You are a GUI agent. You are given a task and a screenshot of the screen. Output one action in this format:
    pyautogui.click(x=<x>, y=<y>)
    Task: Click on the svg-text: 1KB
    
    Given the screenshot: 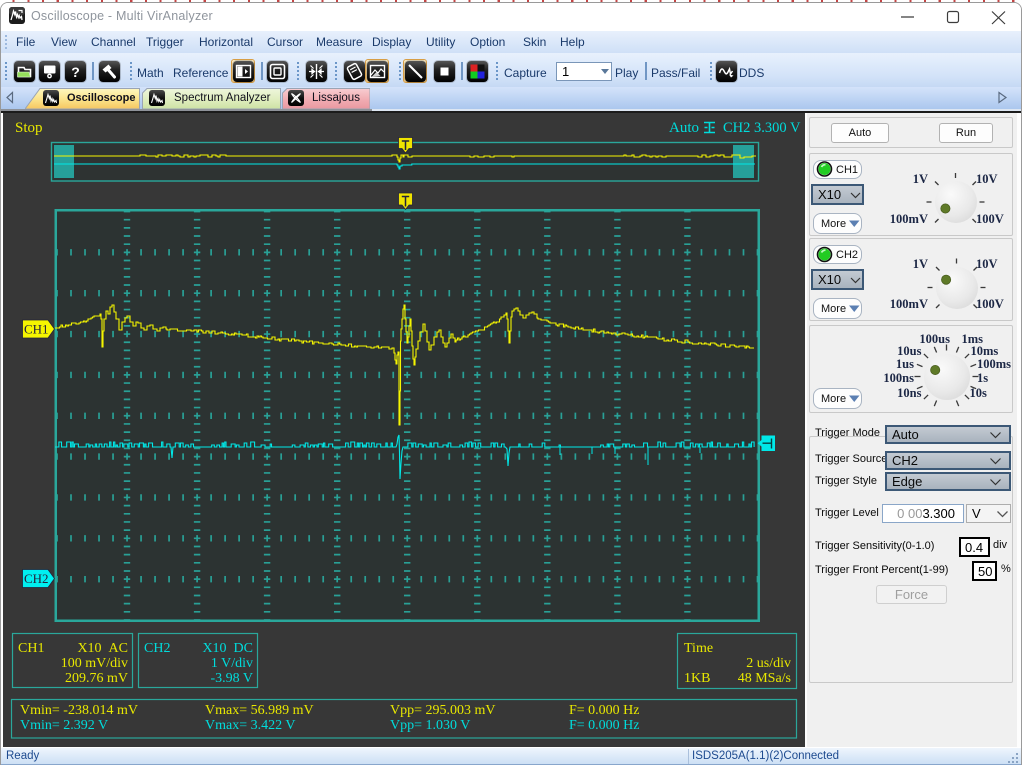 What is the action you would take?
    pyautogui.click(x=697, y=678)
    